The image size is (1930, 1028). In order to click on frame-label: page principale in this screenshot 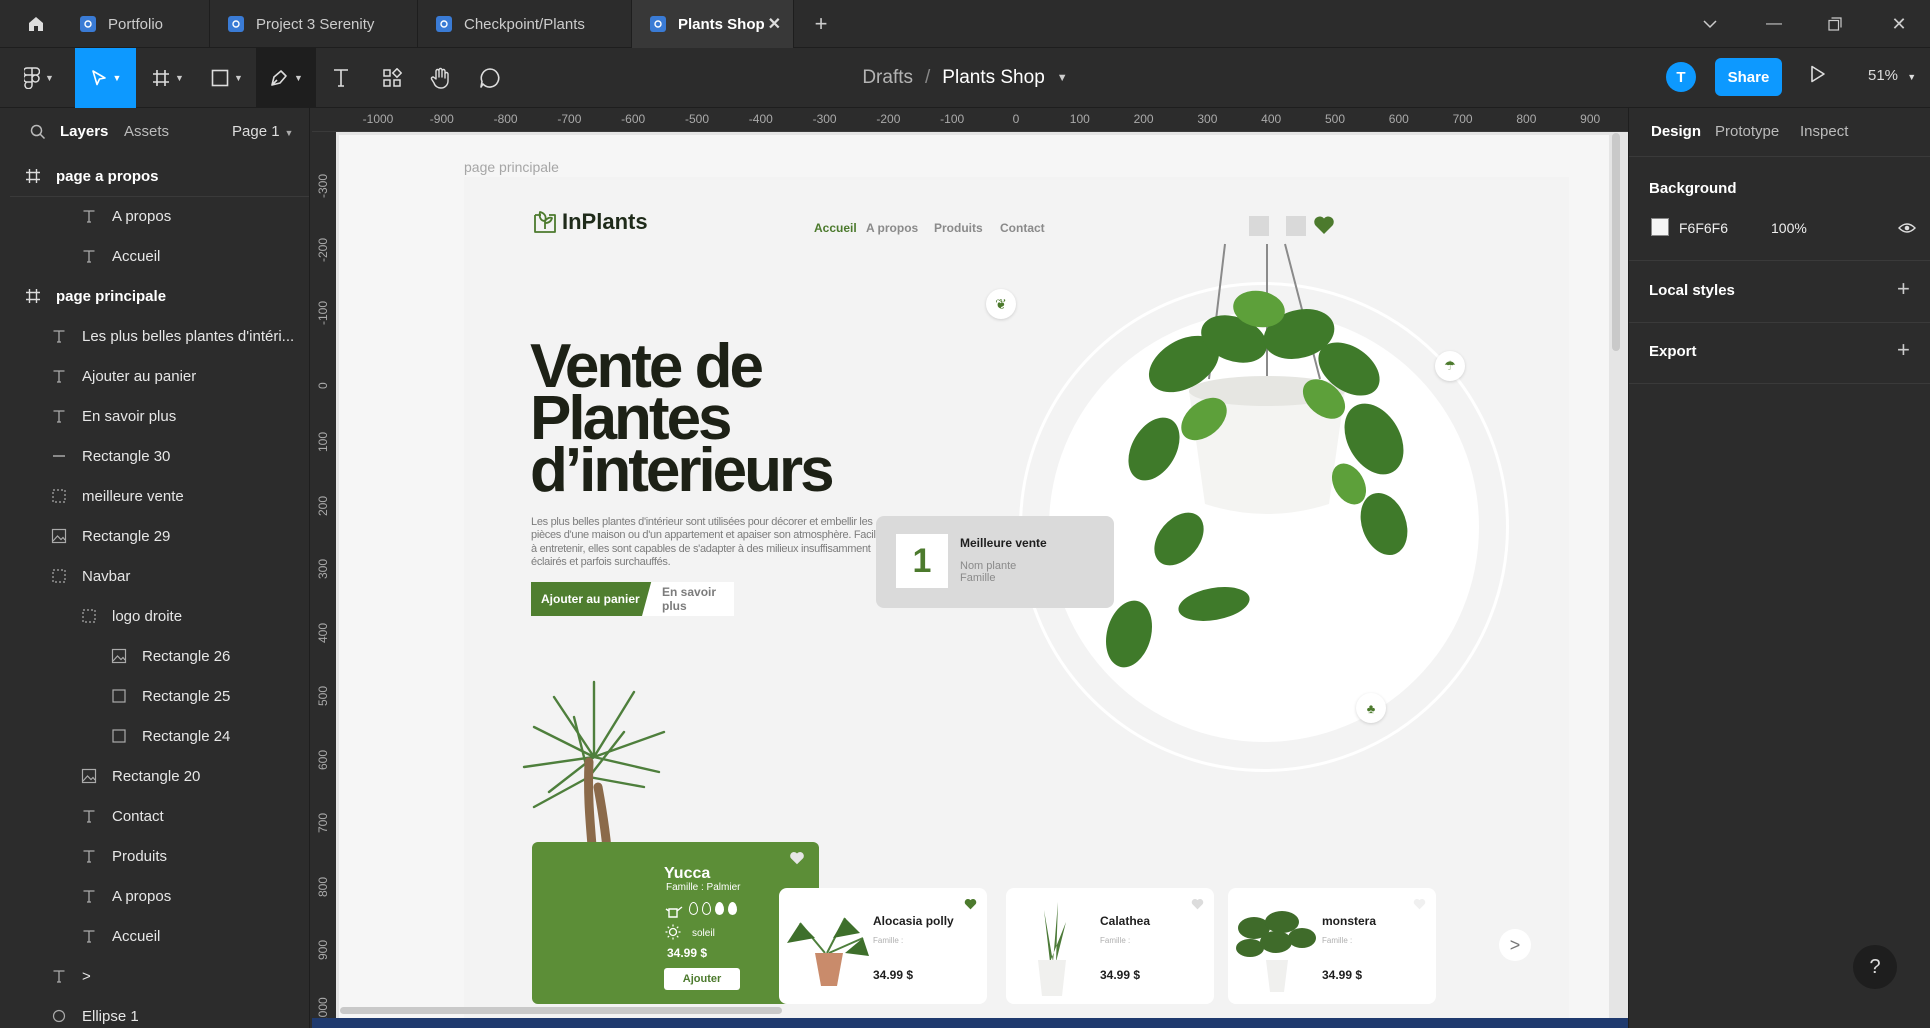, I will do `click(511, 167)`.